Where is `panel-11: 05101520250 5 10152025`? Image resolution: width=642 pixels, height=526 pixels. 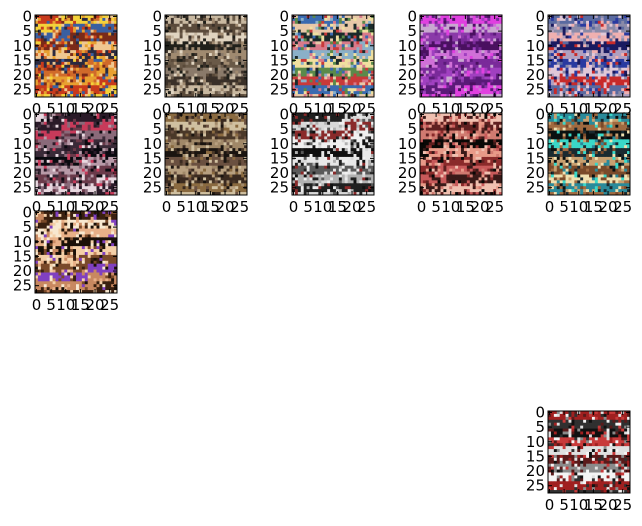 panel-11: 05101520250 5 10152025 is located at coordinates (66, 258).